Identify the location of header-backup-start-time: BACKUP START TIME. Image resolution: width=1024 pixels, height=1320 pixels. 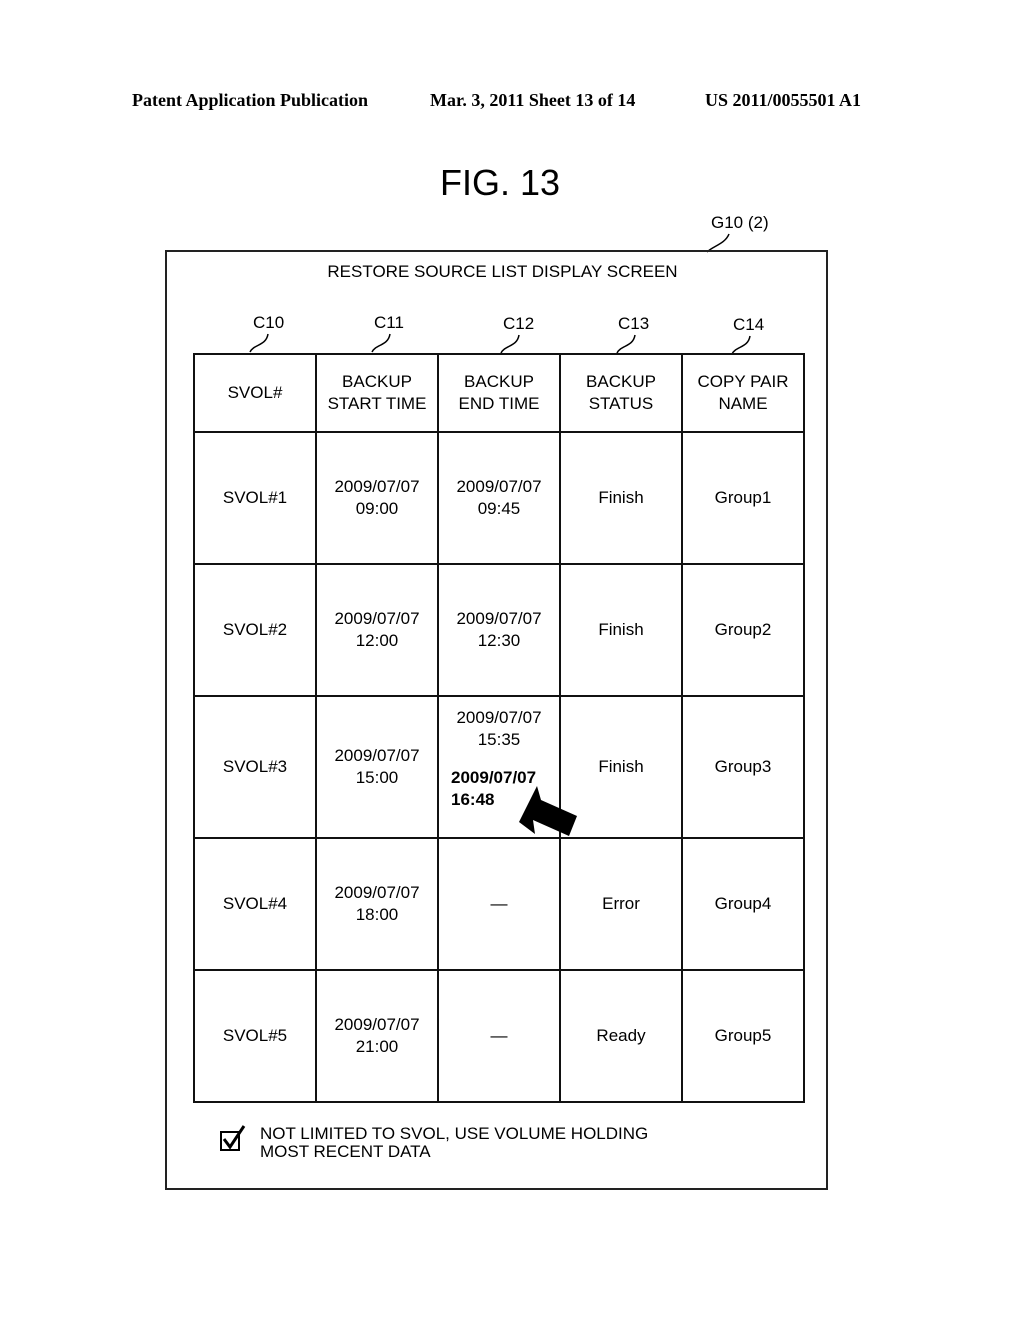
(377, 393).